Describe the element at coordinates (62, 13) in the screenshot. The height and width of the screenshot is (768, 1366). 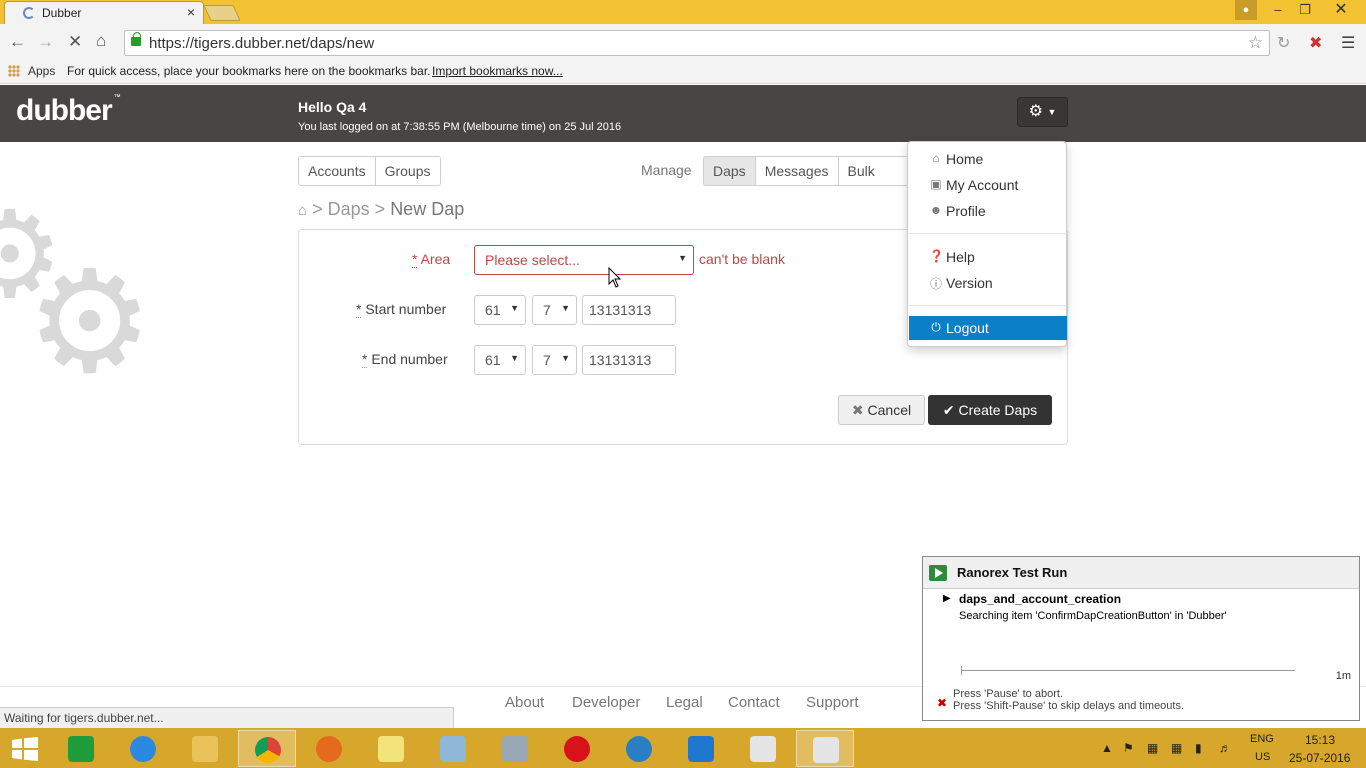
I see `tab-title: Dubber` at that location.